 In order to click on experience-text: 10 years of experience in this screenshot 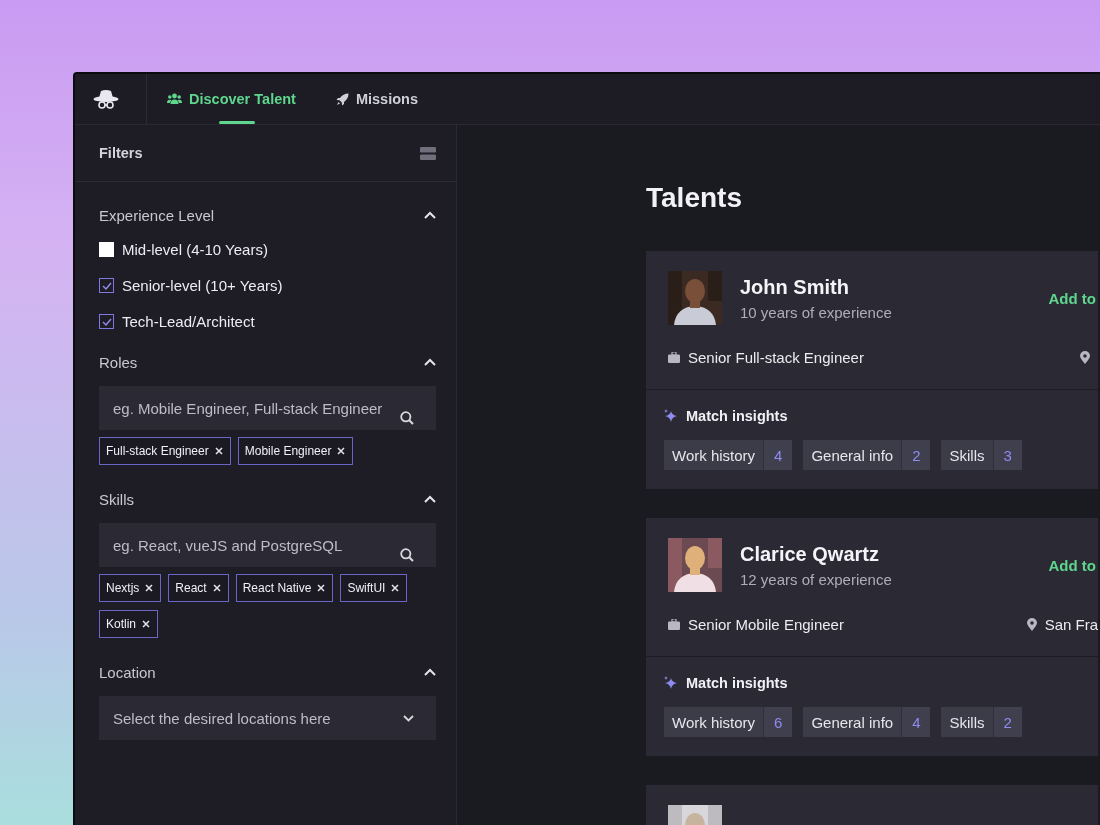, I will do `click(816, 312)`.